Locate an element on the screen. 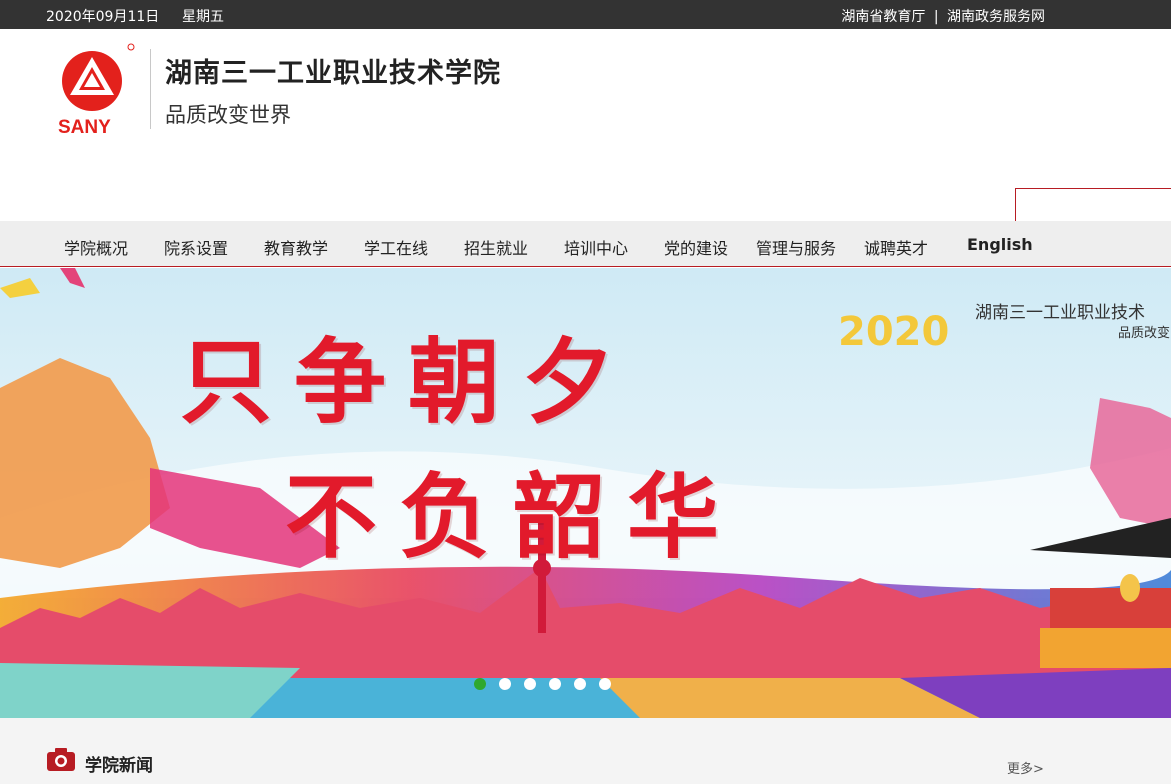 This screenshot has height=784, width=1171. nav-item-departments: 院系设置 is located at coordinates (196, 247).